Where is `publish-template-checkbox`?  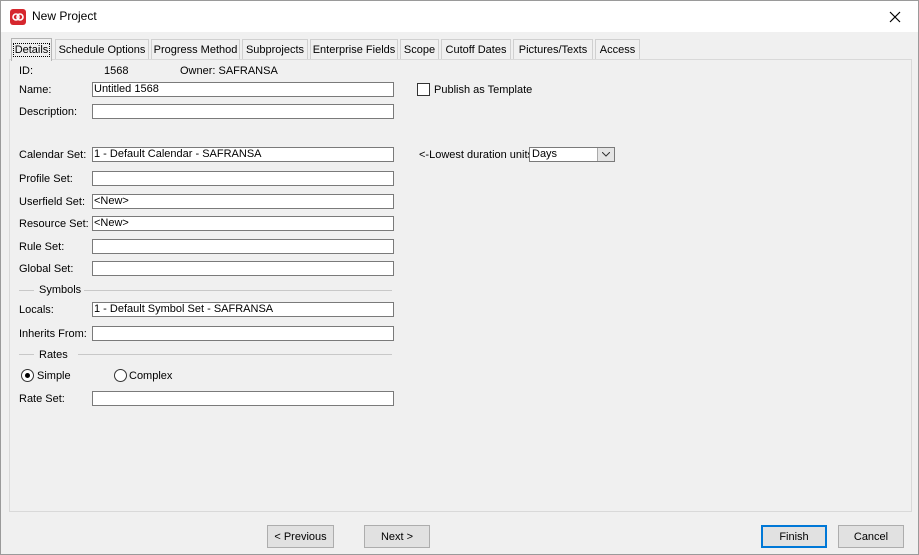
publish-template-checkbox is located at coordinates (423, 89).